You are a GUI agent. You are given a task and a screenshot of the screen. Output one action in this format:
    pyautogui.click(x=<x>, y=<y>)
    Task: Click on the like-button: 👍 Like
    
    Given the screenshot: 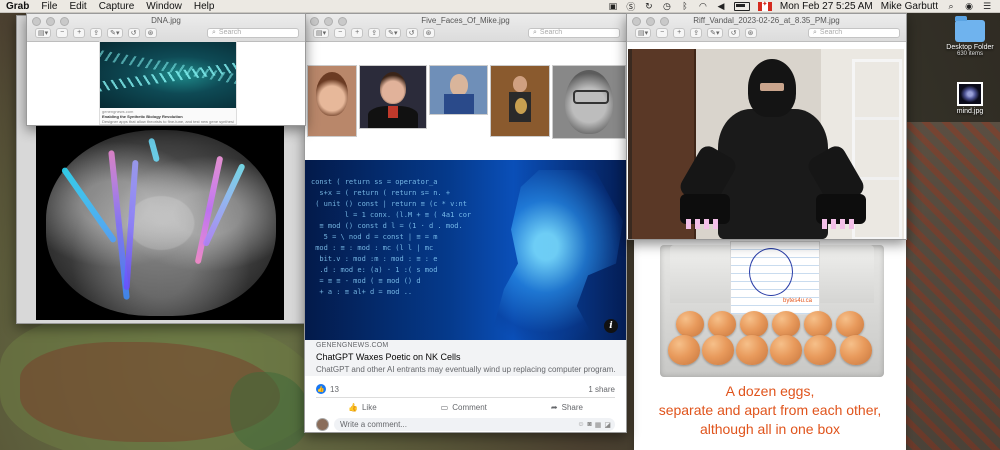 What is the action you would take?
    pyautogui.click(x=362, y=407)
    